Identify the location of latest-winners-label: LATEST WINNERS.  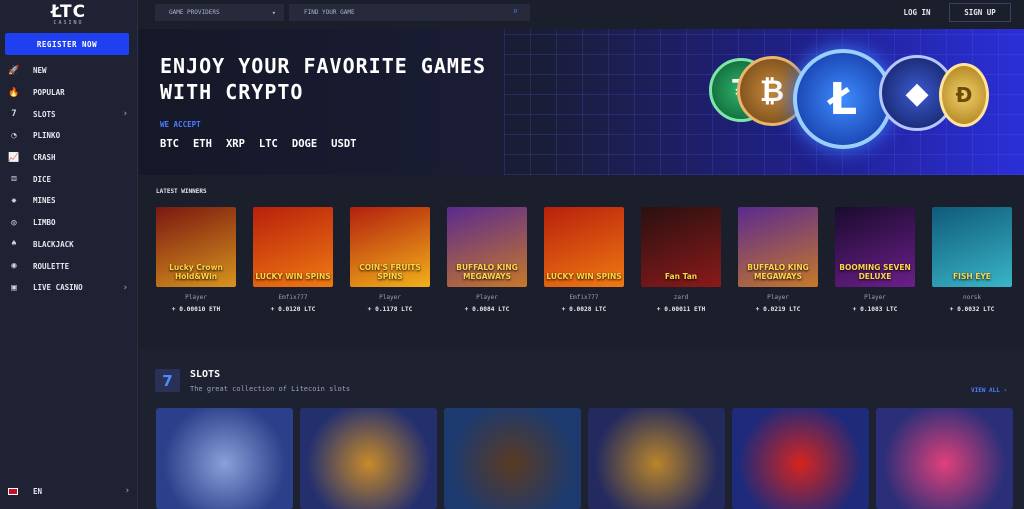
(181, 191).